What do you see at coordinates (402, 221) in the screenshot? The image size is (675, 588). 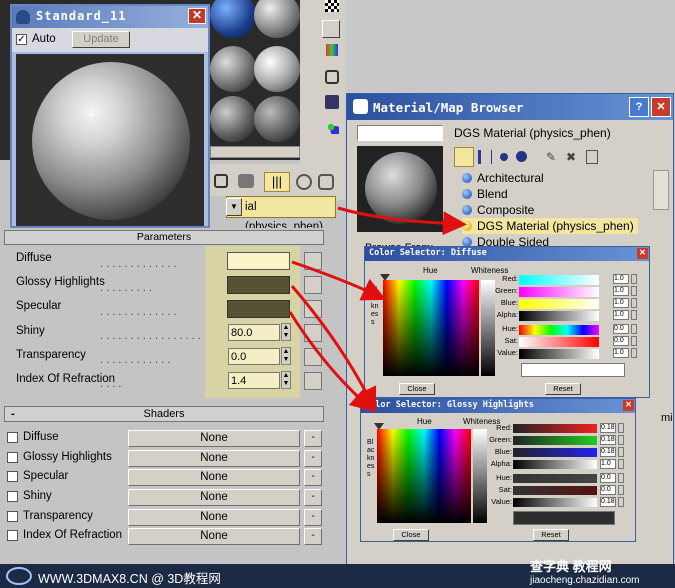 I see `arrow-material-to-browser` at bounding box center [402, 221].